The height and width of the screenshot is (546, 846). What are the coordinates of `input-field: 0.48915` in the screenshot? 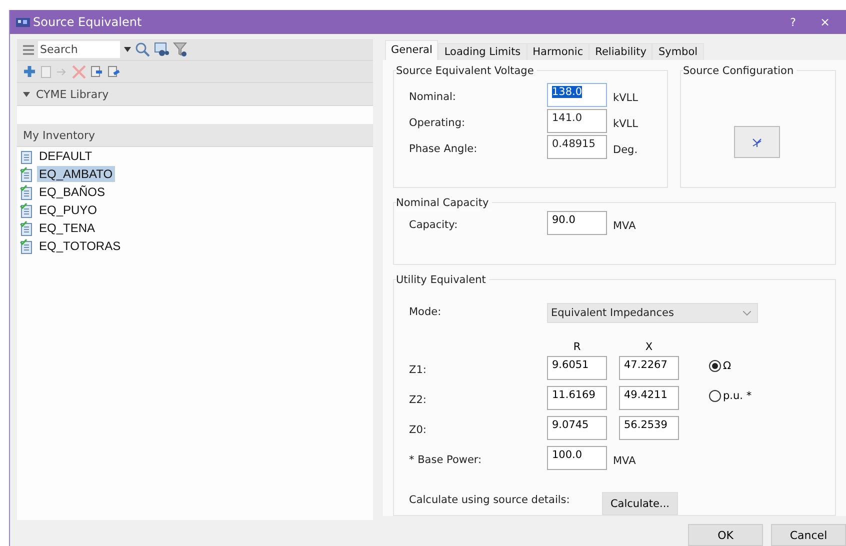 It's located at (577, 147).